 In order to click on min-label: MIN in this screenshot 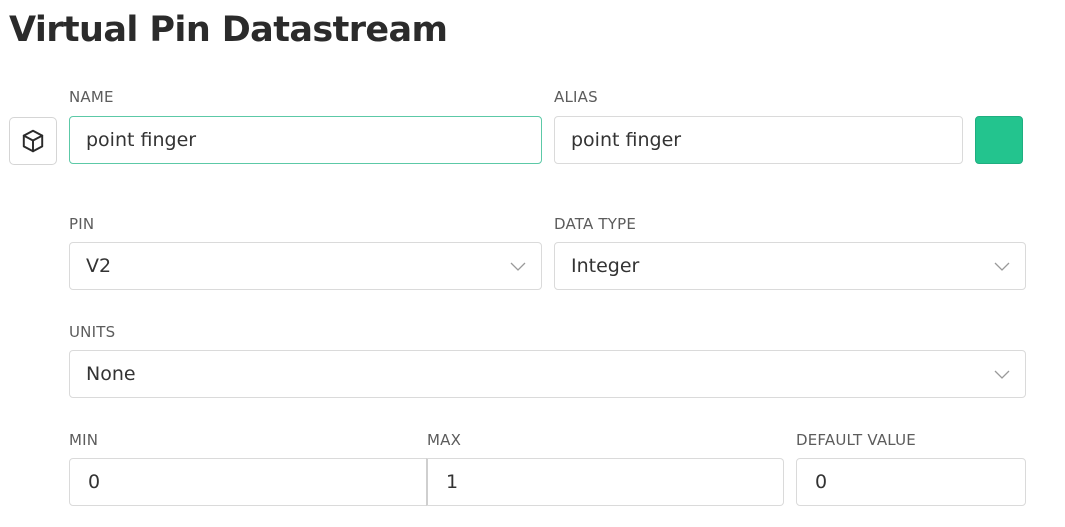, I will do `click(84, 440)`.